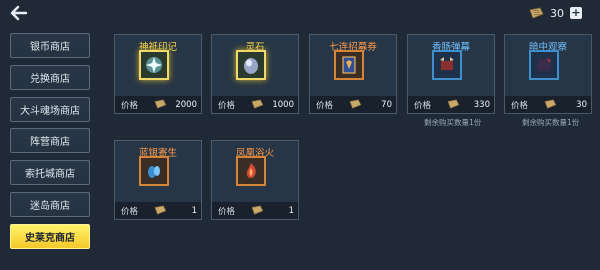  I want to click on currency-display: 30 +, so click(555, 13).